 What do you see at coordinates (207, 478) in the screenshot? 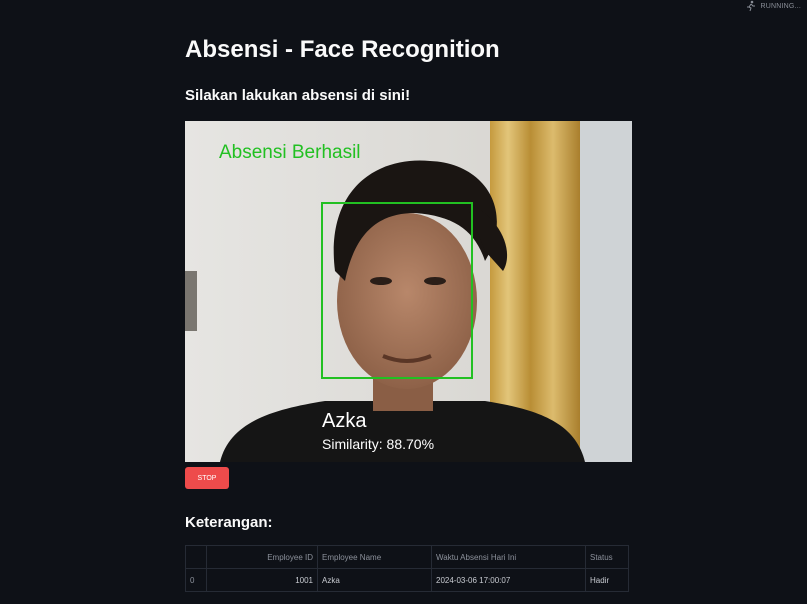
I see `stop-button: STOP` at bounding box center [207, 478].